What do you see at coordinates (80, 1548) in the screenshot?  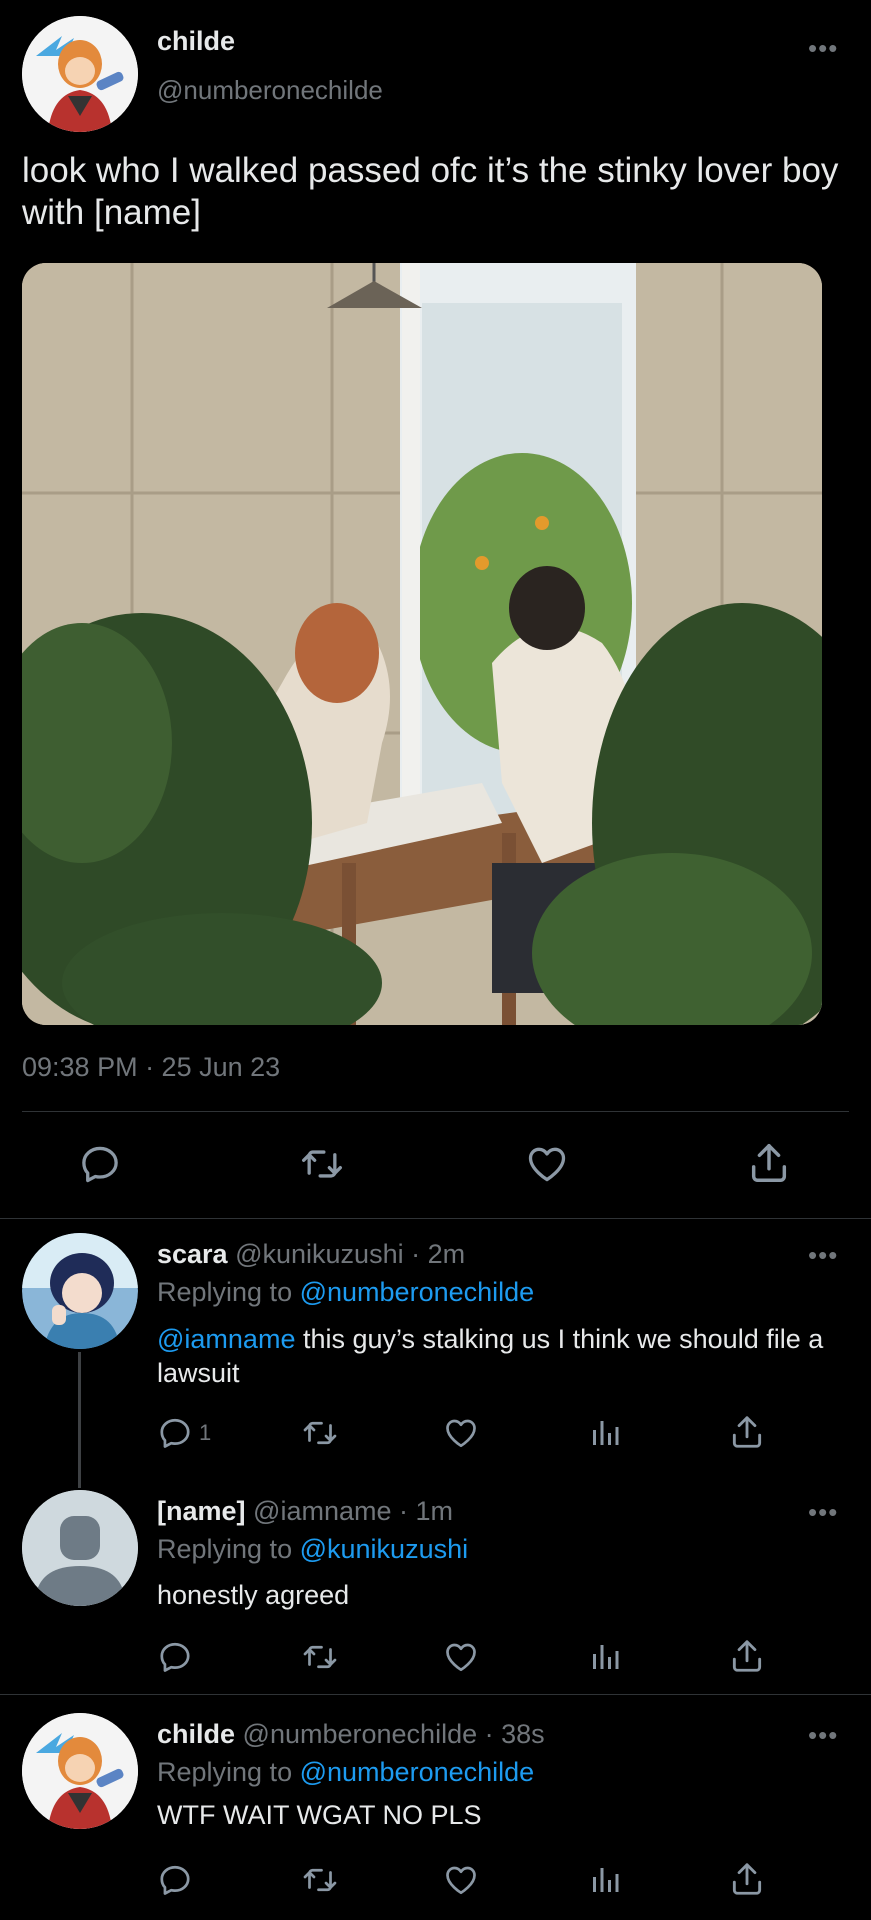 I see `avatar-default` at bounding box center [80, 1548].